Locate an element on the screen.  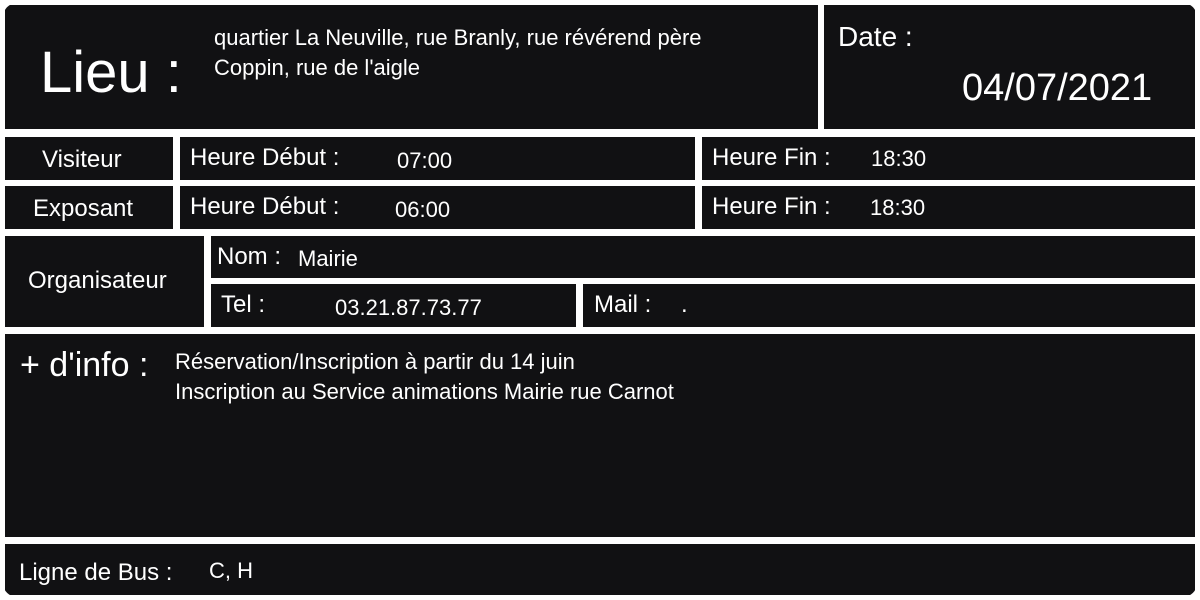
visiteur-label-cell: Visiteur is located at coordinates (89, 158).